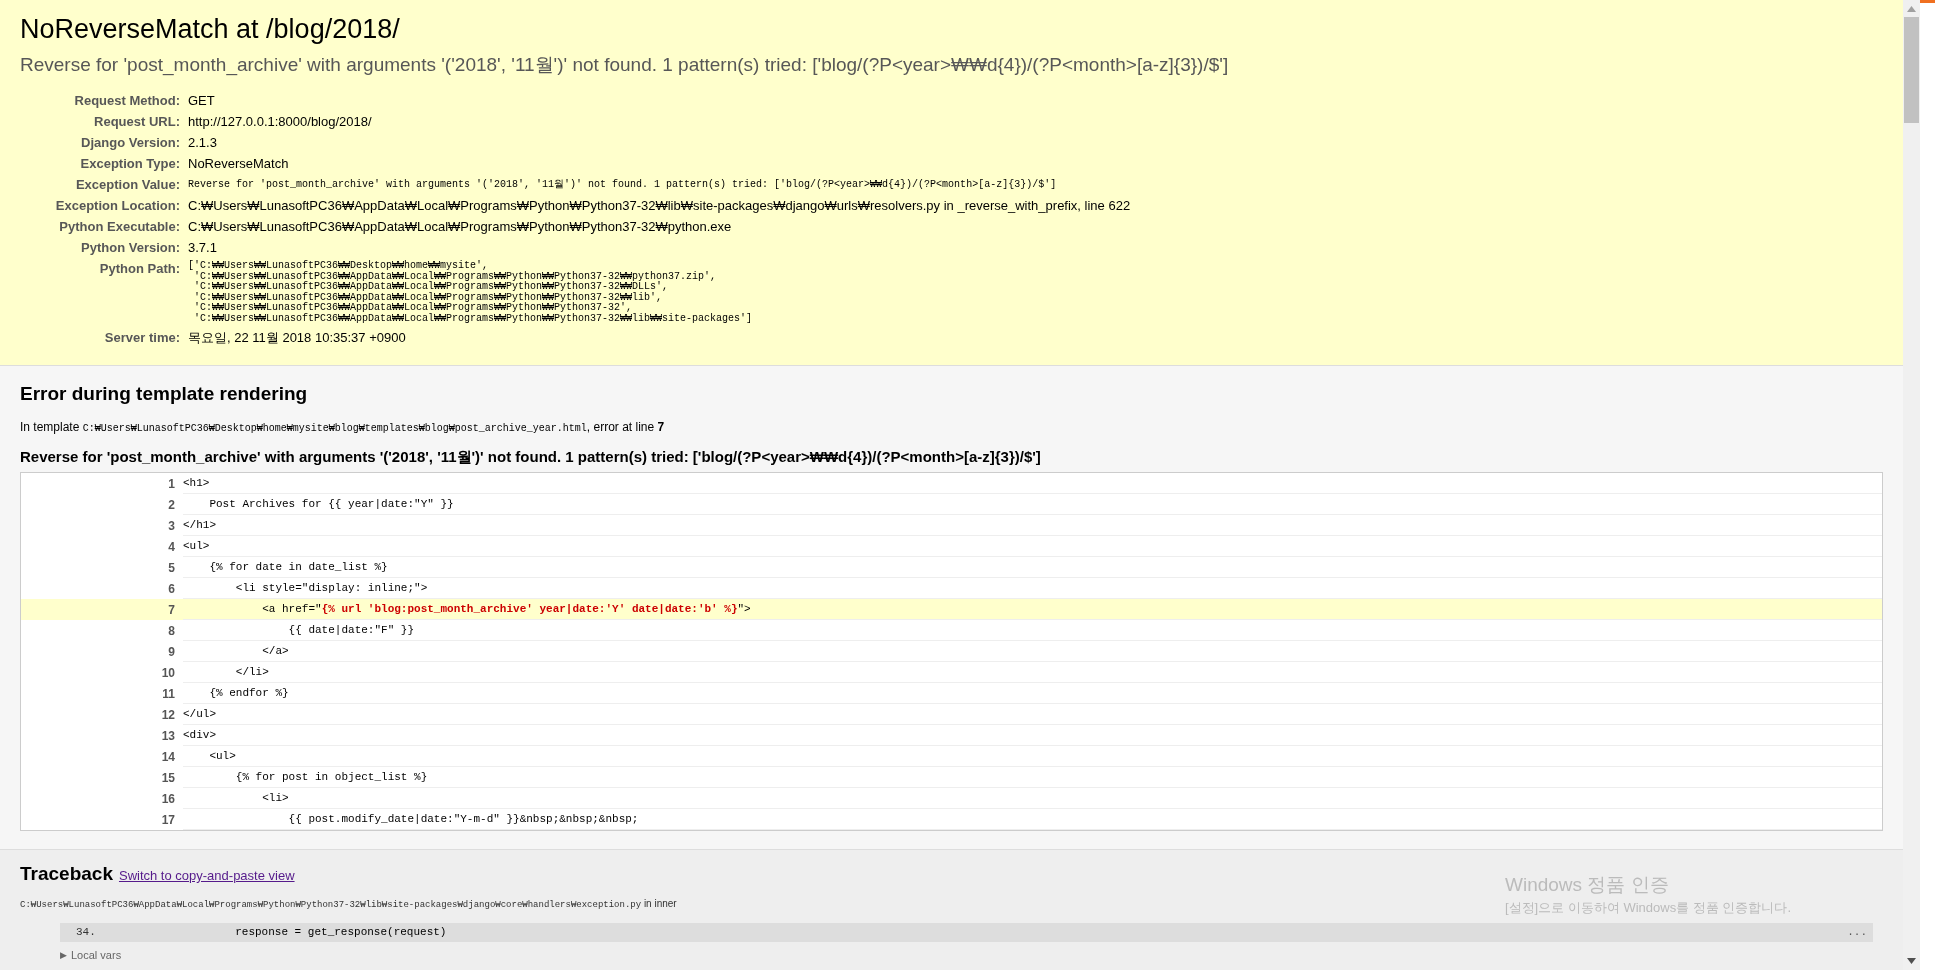 The image size is (1935, 970). I want to click on line-number: 13, so click(168, 736).